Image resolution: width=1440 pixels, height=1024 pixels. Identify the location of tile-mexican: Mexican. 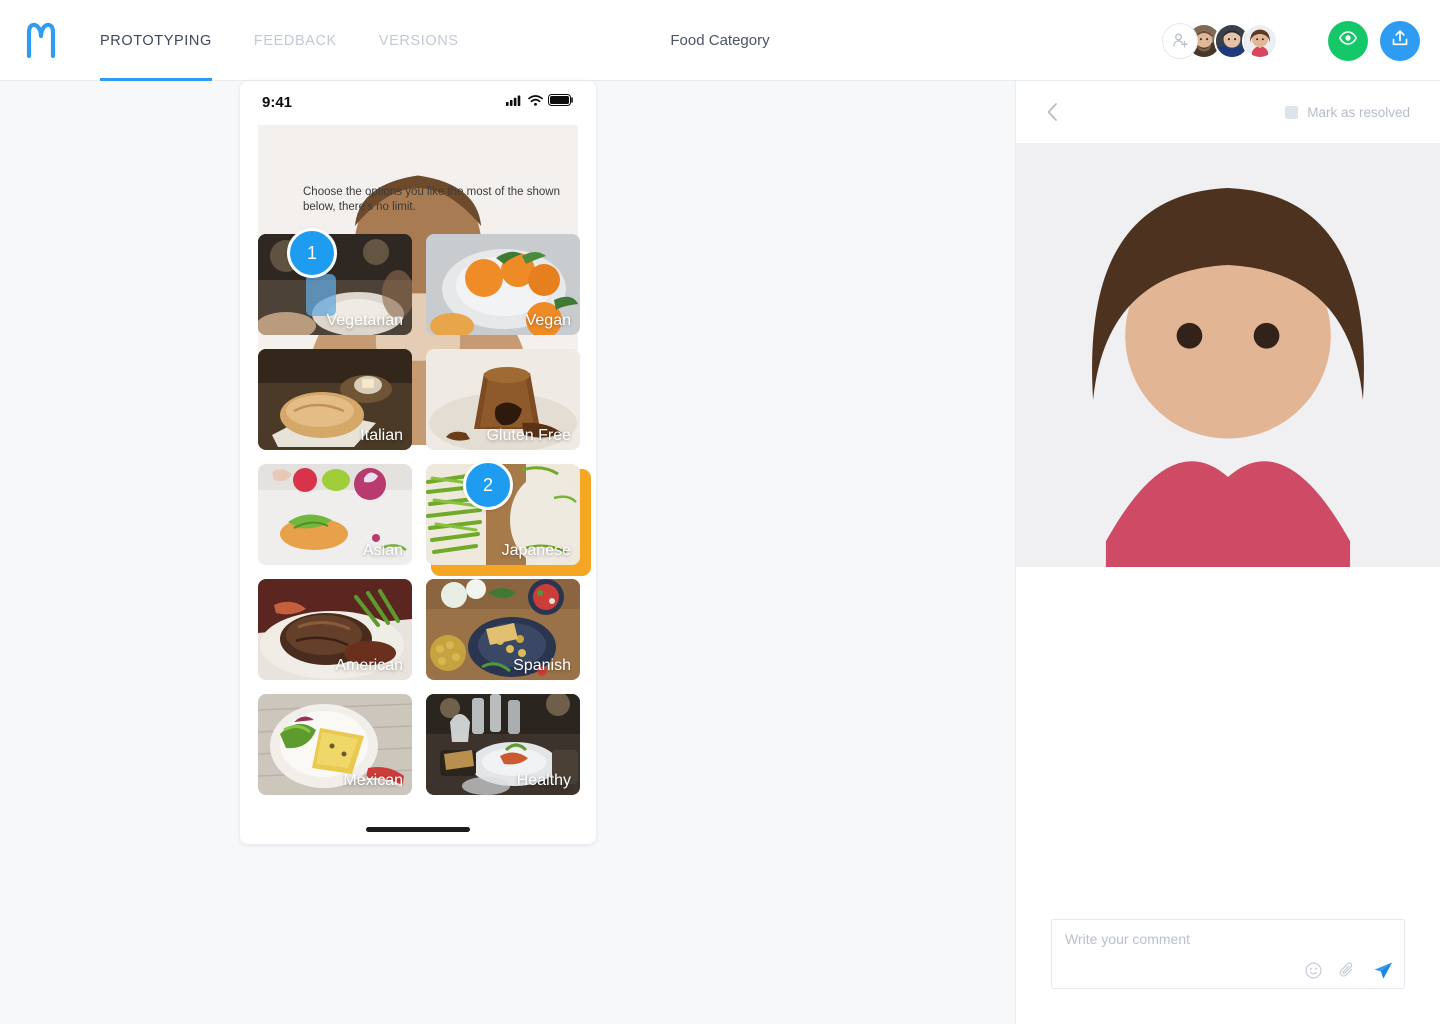
(335, 744).